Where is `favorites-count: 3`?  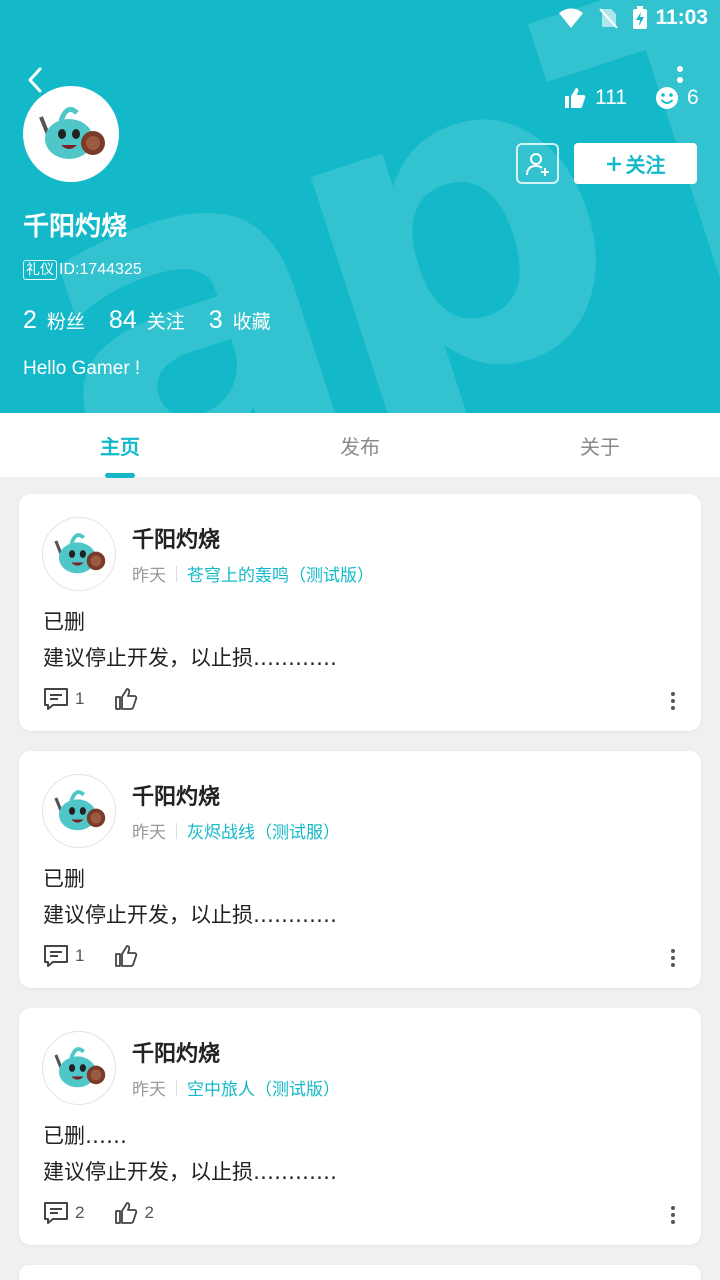
favorites-count: 3 is located at coordinates (216, 320).